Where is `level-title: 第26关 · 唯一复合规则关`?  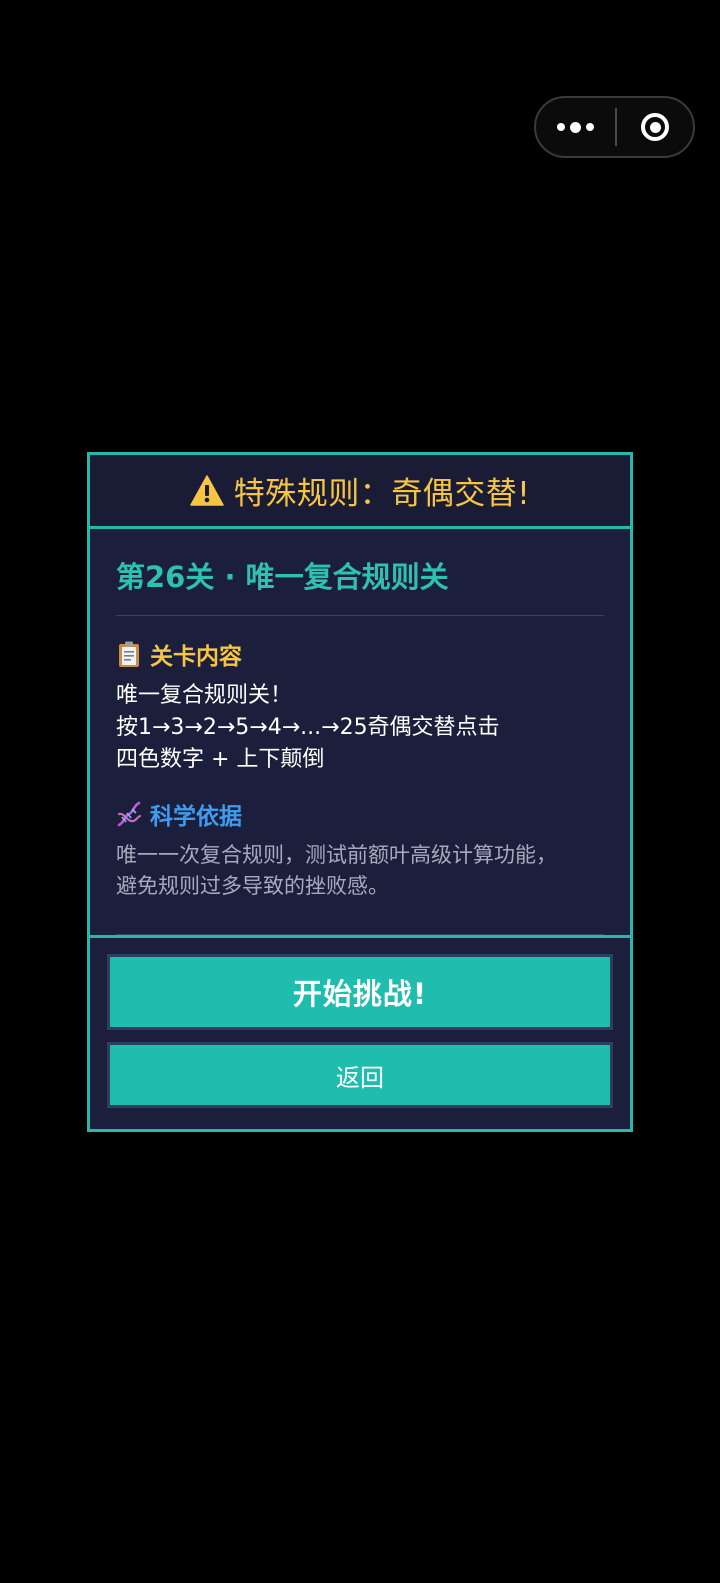
level-title: 第26关 · 唯一复合规则关 is located at coordinates (282, 577).